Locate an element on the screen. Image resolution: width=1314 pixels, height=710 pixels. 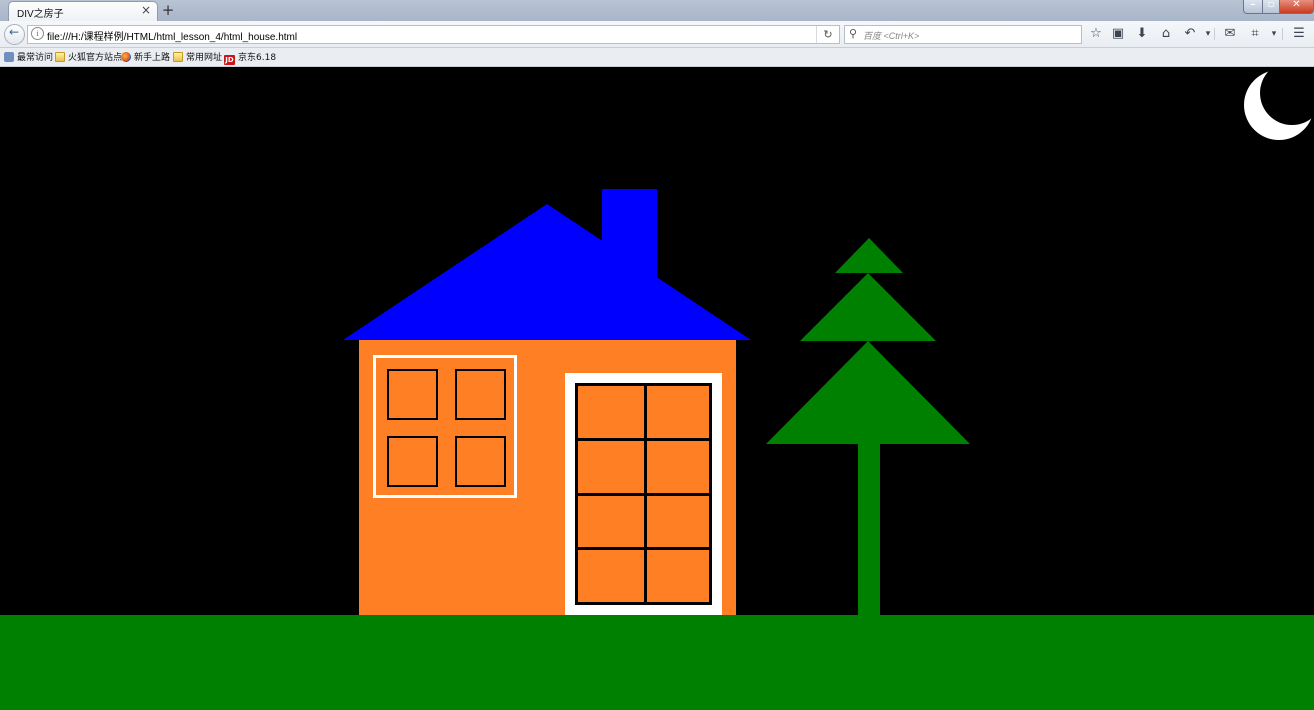
title-bar: DIV之房子 × + – ▫ ✕ is located at coordinates (657, 11).